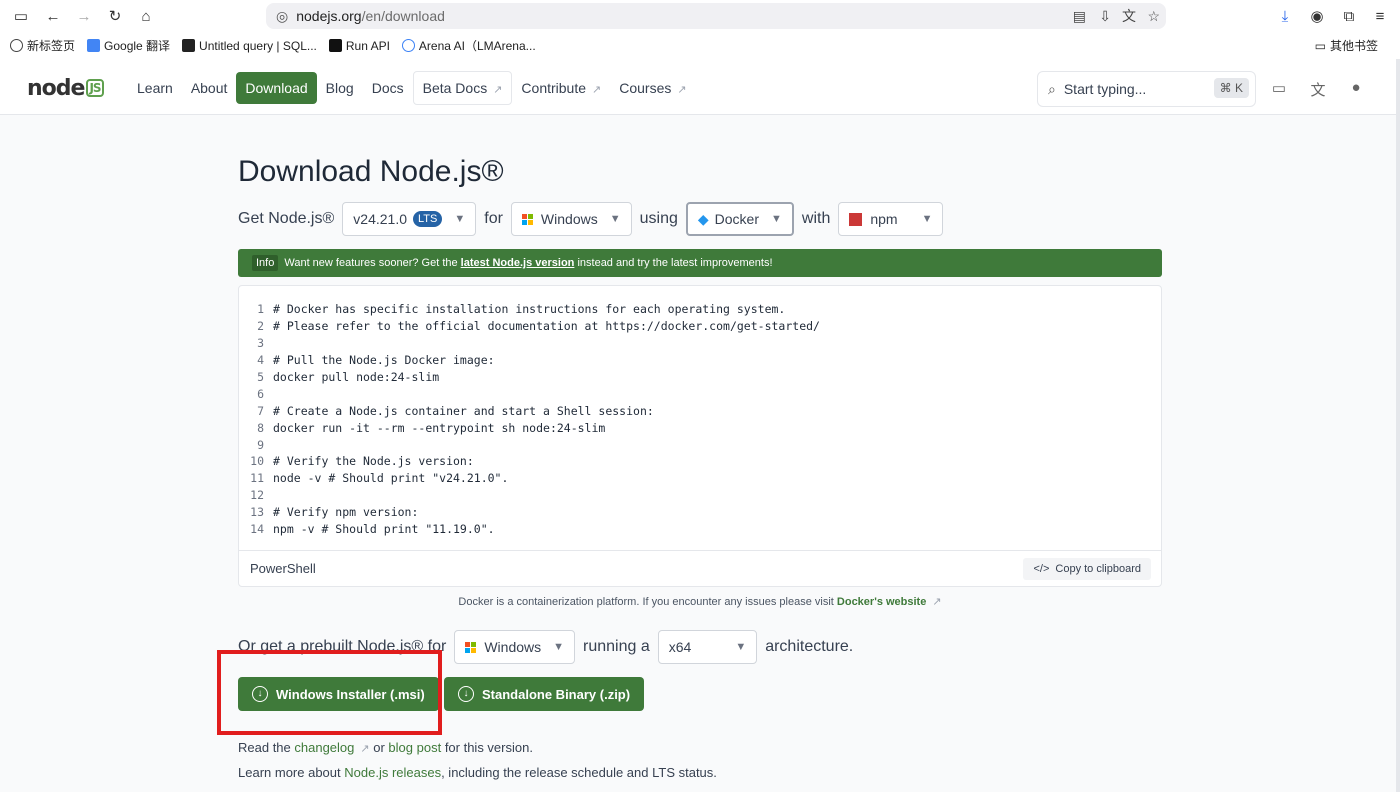 This screenshot has width=1400, height=792. Describe the element at coordinates (414, 747) in the screenshot. I see `blog-post-link: blog post` at that location.